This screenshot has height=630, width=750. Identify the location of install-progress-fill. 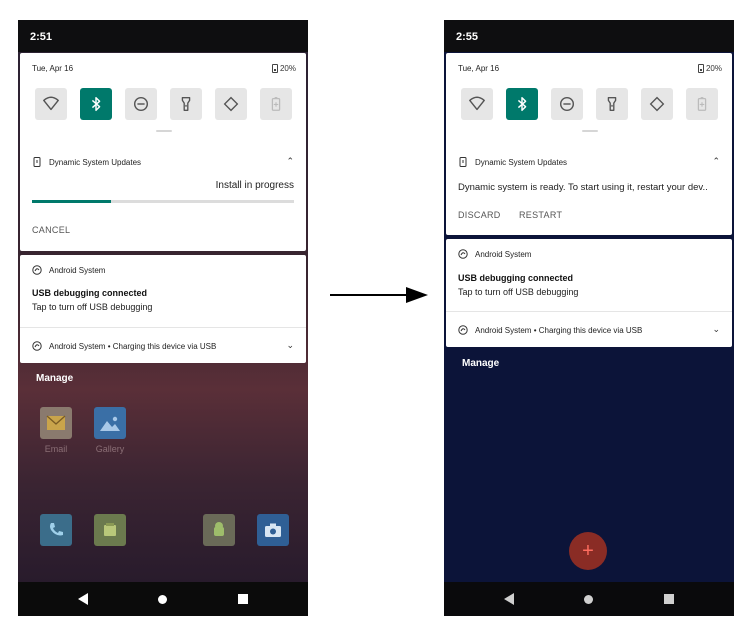
(71, 201).